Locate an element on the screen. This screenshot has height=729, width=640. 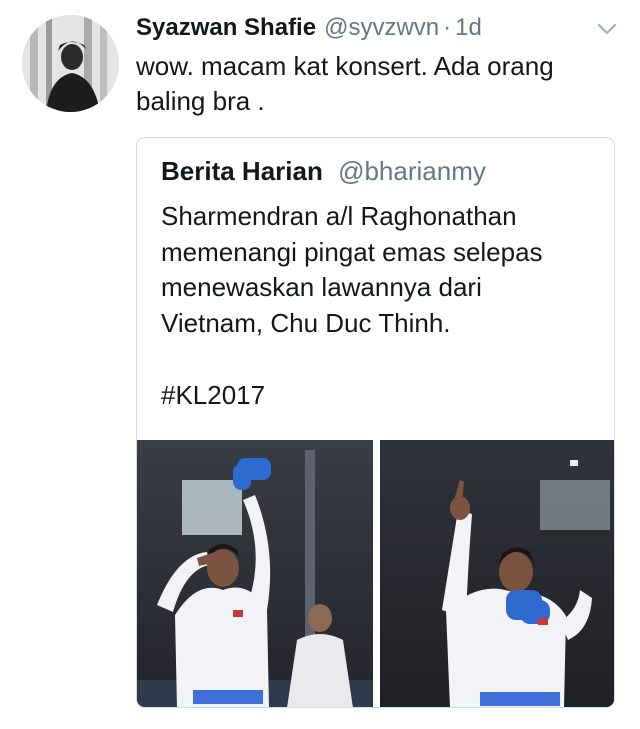
quoted-text-line: memenangi pingat emas selepas is located at coordinates (352, 251).